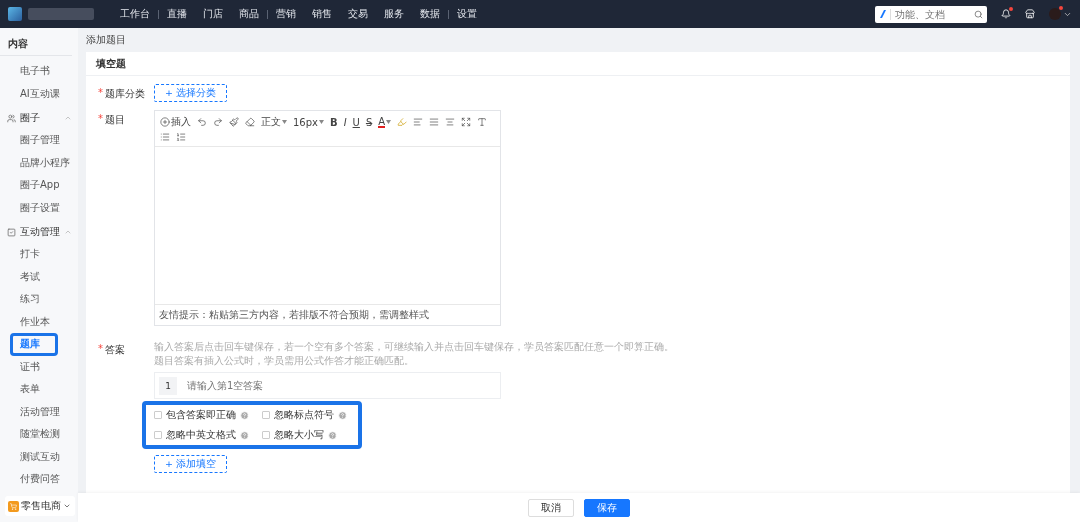 The height and width of the screenshot is (522, 1080). I want to click on line-height-icon, so click(450, 122).